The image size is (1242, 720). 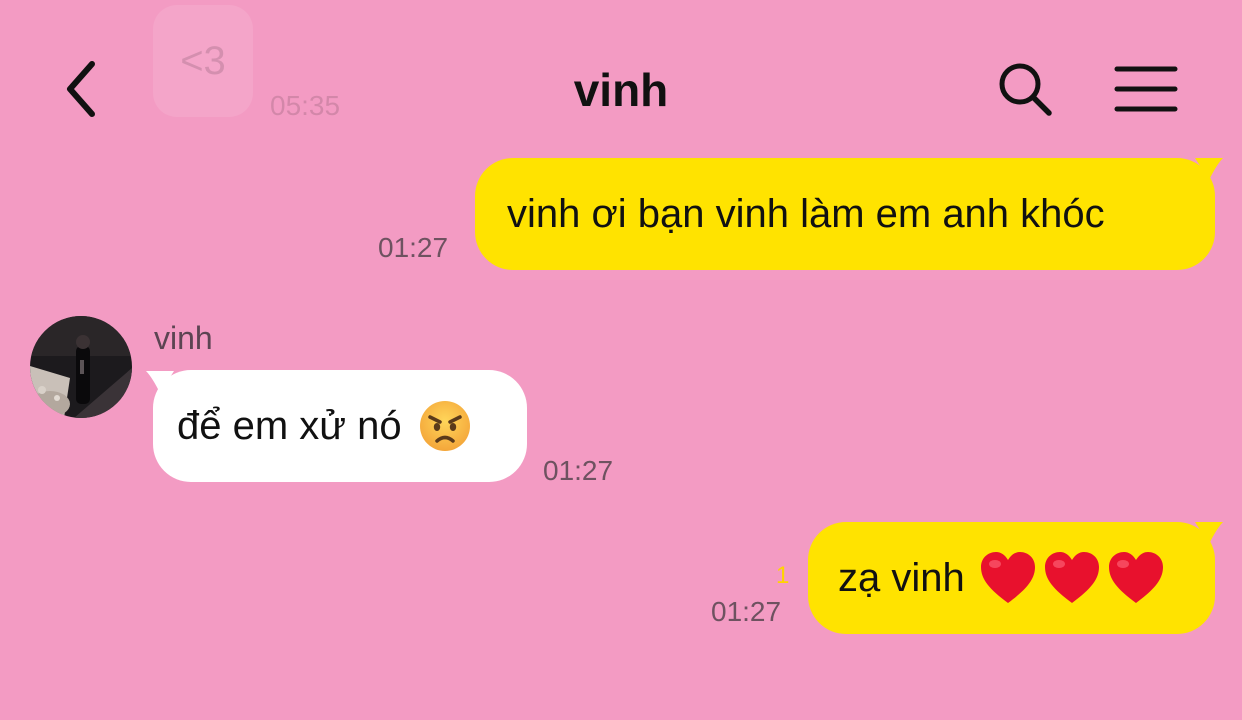 I want to click on outgoing-message-bubble: zạ vinh, so click(x=1011, y=578).